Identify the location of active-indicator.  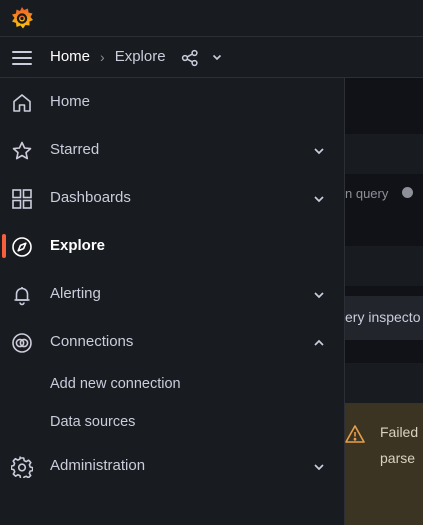
(4, 246).